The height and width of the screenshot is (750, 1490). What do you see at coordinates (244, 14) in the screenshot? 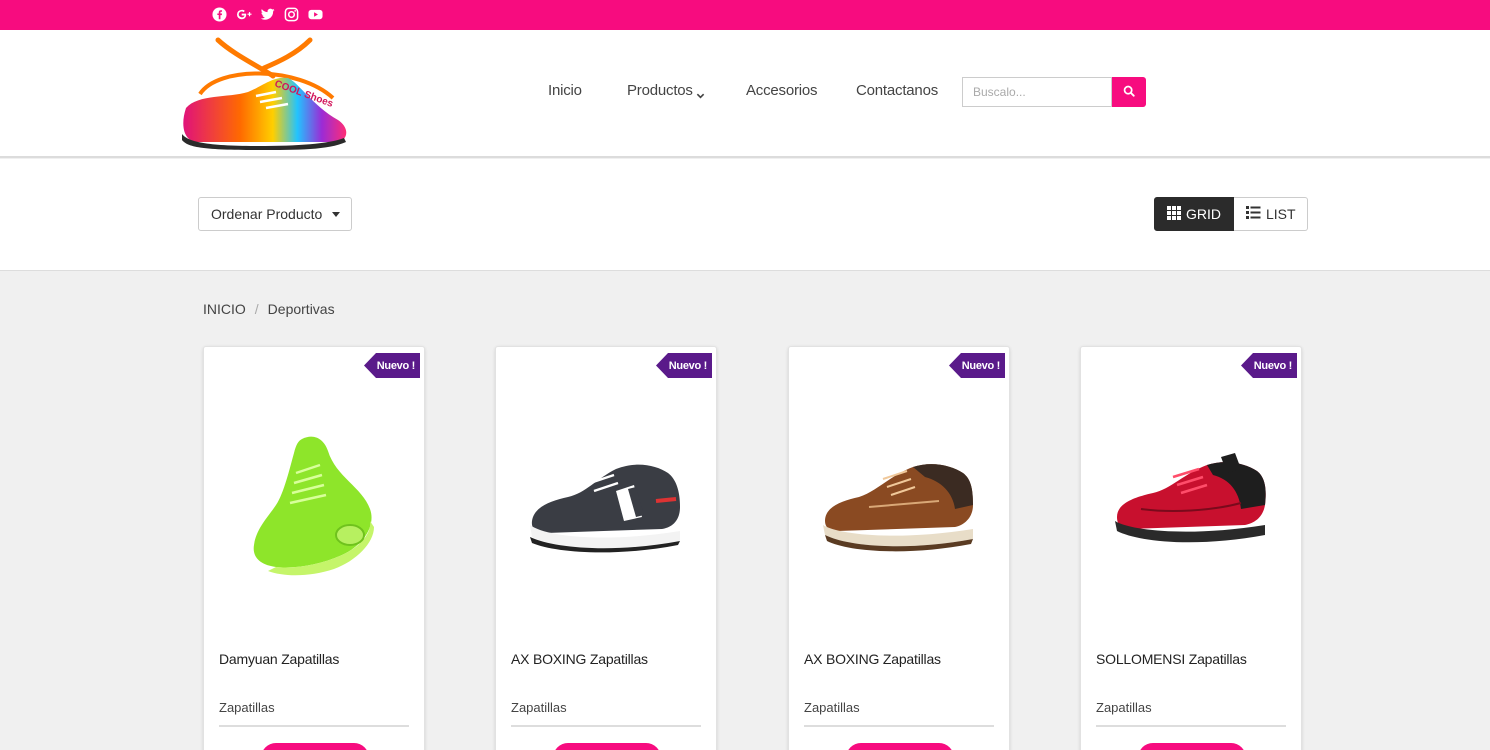
I see `google-plus-icon` at bounding box center [244, 14].